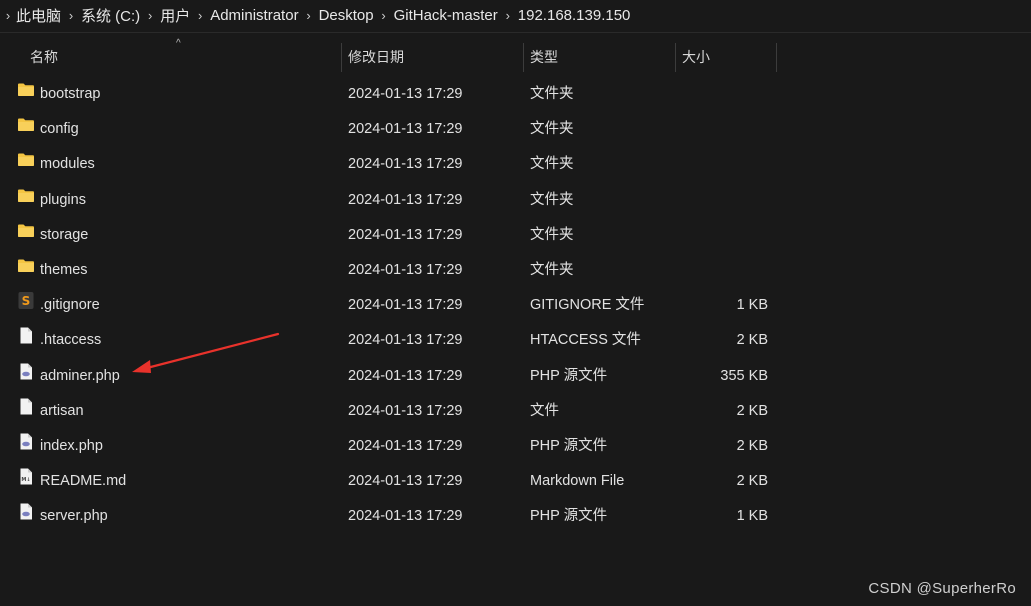 Image resolution: width=1031 pixels, height=606 pixels. Describe the element at coordinates (585, 340) in the screenshot. I see `file-type: HTACCESS 文件` at that location.